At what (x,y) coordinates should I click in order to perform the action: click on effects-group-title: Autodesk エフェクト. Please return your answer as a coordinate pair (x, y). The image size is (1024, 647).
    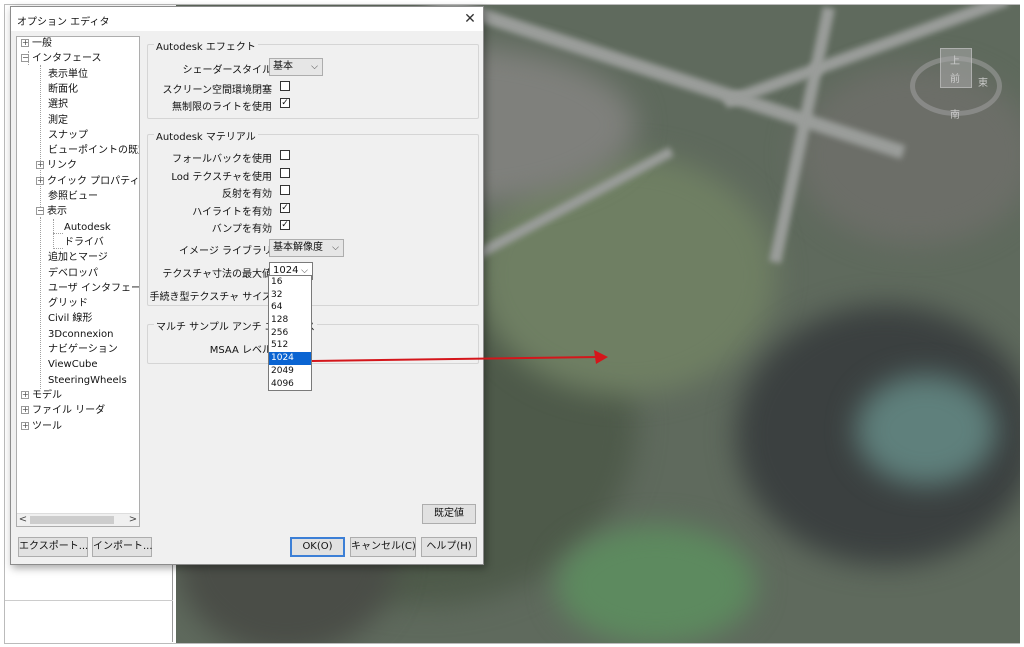
    Looking at the image, I should click on (206, 45).